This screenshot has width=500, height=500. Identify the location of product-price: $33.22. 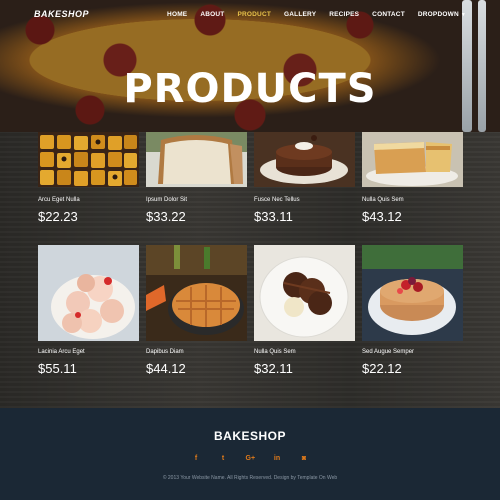
(166, 216).